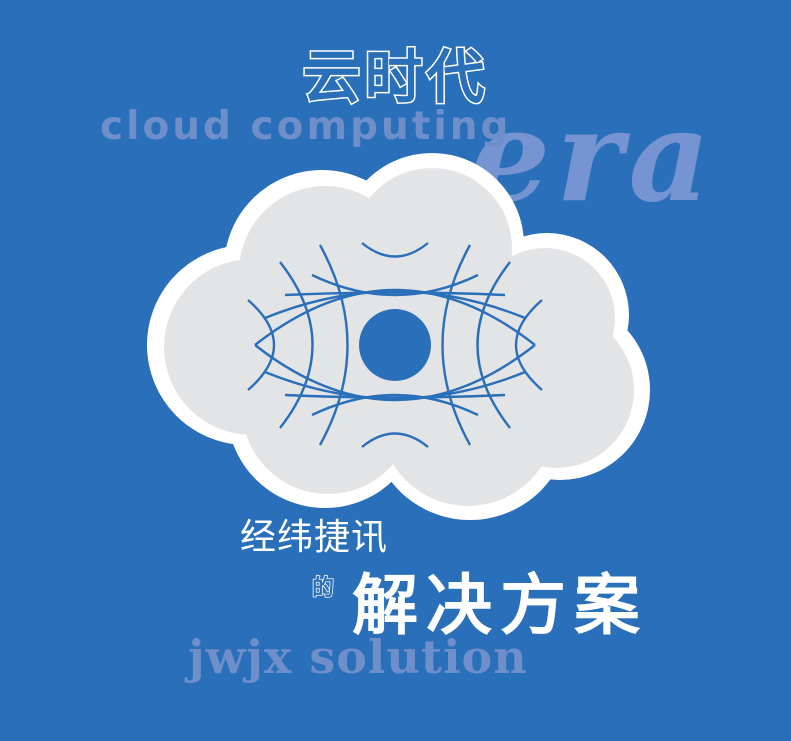 This screenshot has width=791, height=741. Describe the element at coordinates (395, 345) in the screenshot. I see `eye-pupil` at that location.